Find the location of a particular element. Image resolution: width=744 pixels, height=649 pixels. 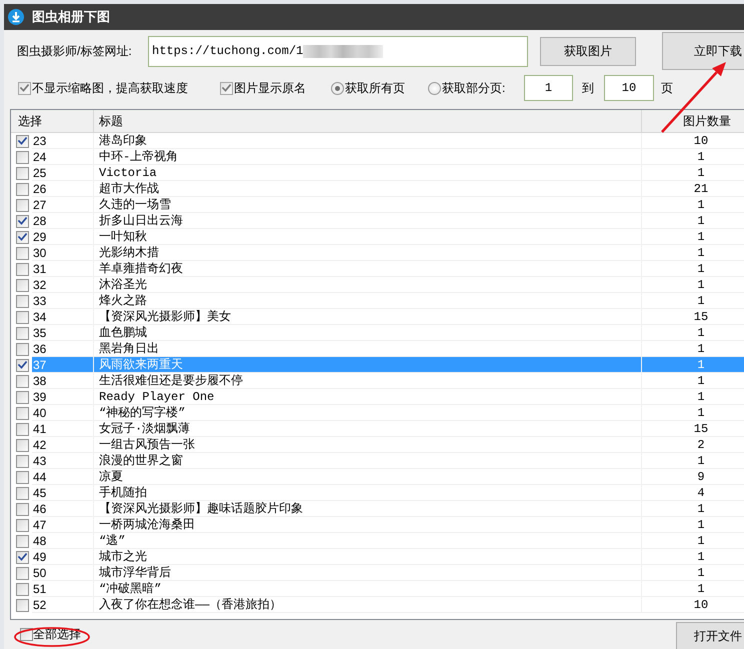

window-title: 图虫相册下图 is located at coordinates (71, 17).